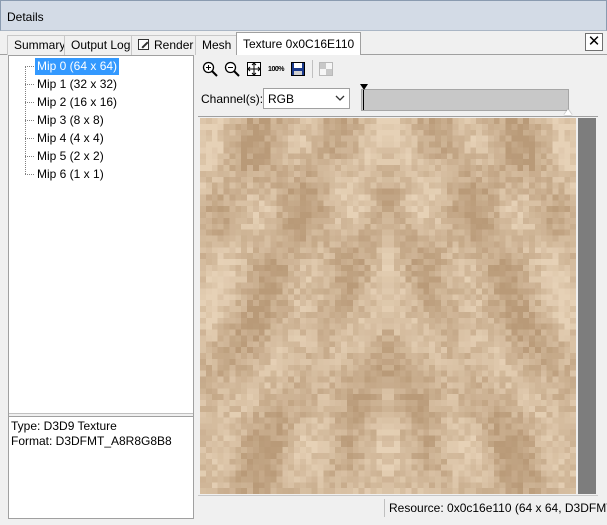 Image resolution: width=607 pixels, height=525 pixels. I want to click on zoom-out-button, so click(232, 69).